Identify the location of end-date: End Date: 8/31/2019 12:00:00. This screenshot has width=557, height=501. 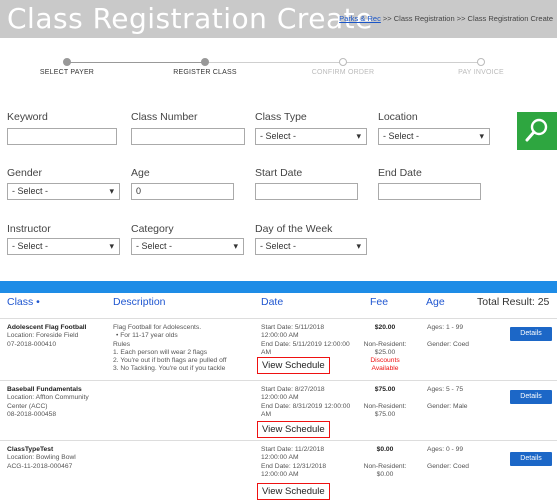
(306, 406).